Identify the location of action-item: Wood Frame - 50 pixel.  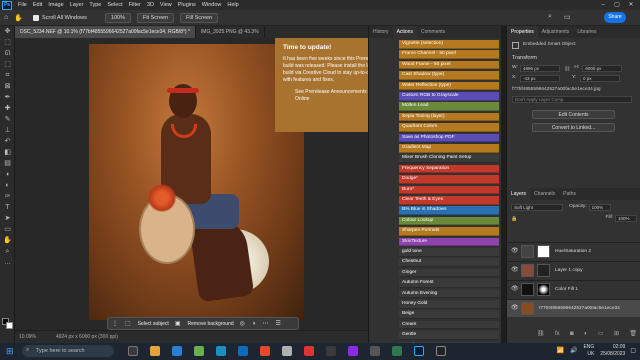
(449, 65).